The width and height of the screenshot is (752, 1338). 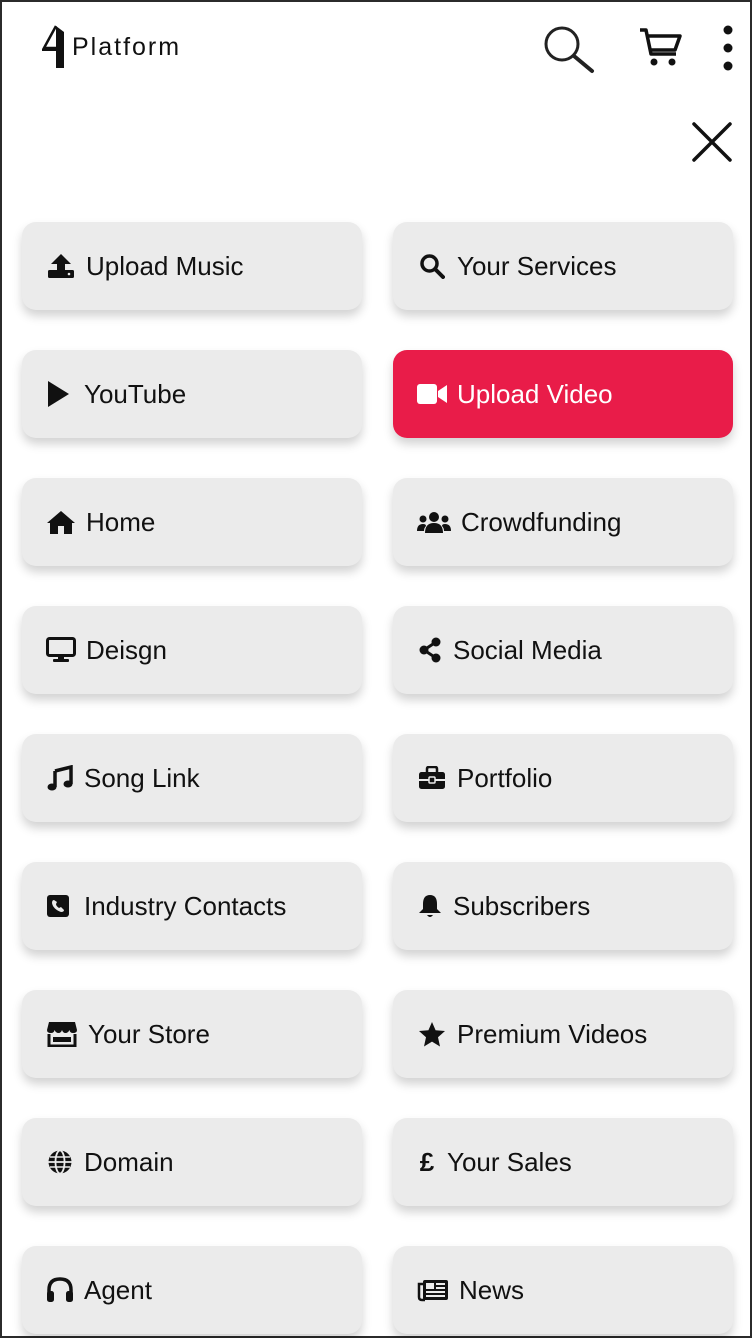 I want to click on users-icon, so click(x=434, y=522).